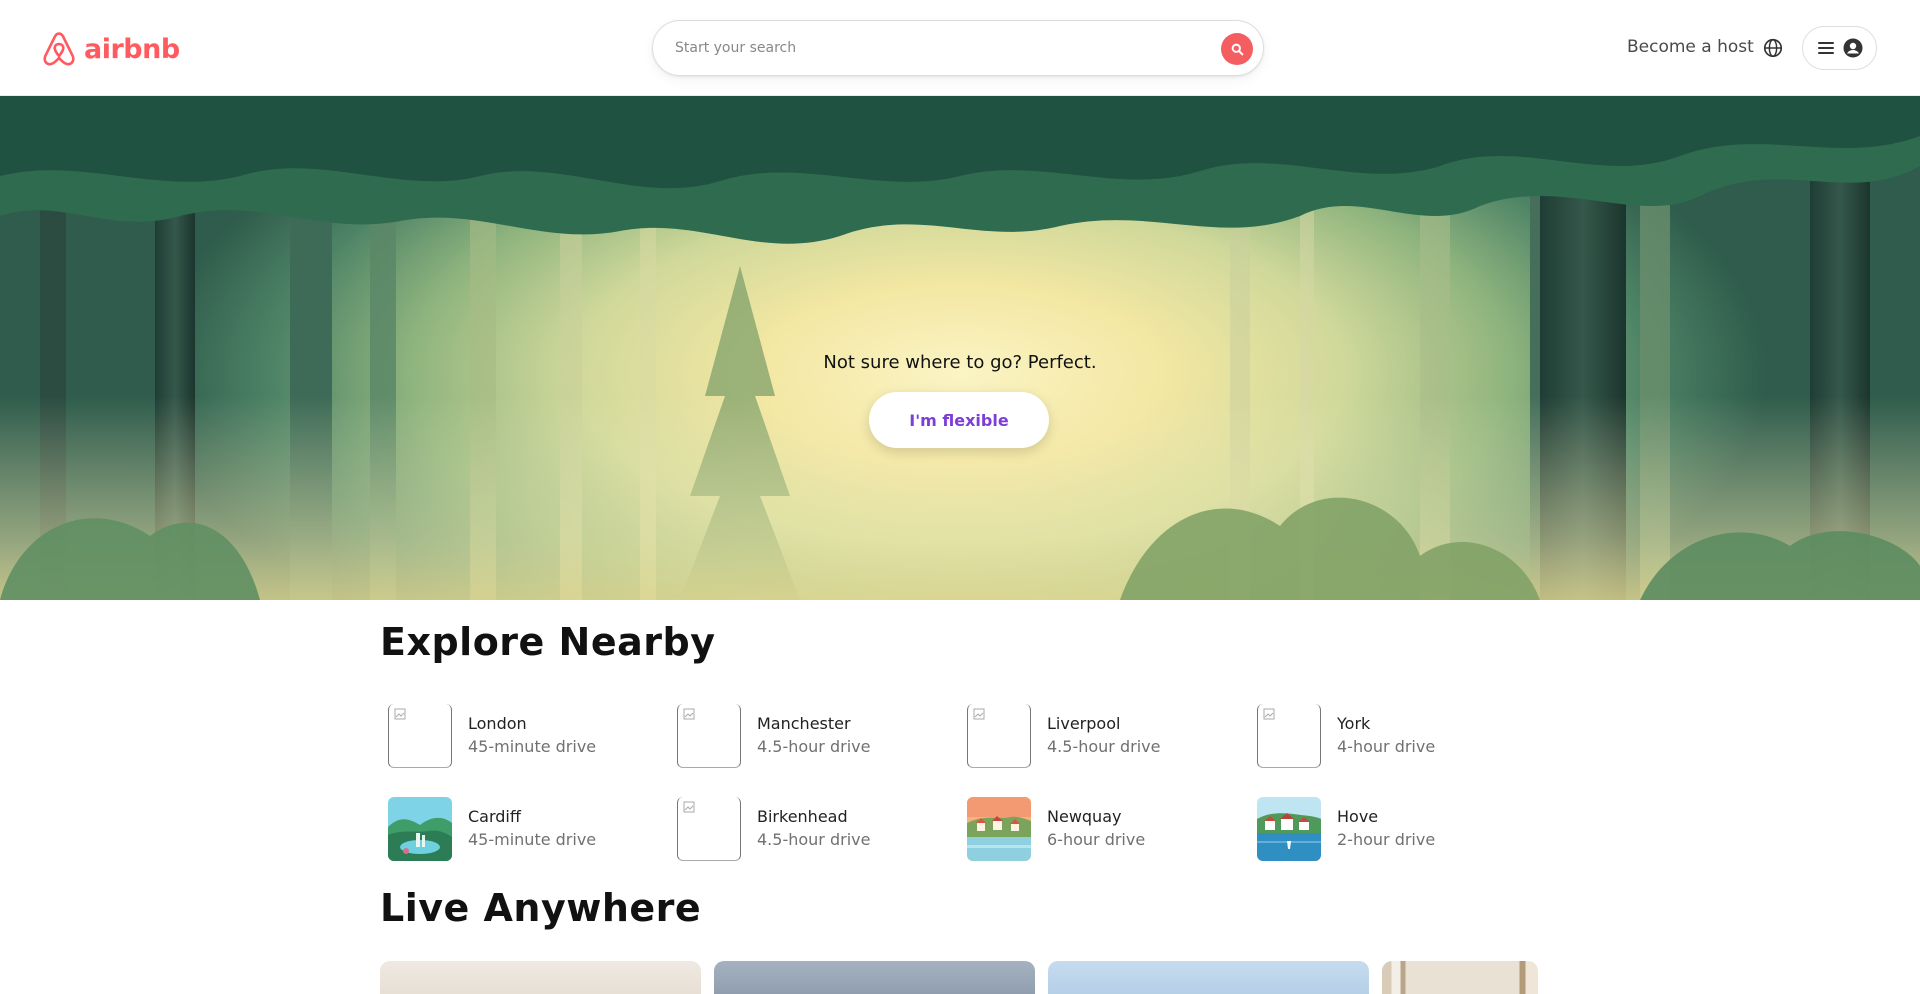  What do you see at coordinates (817, 829) in the screenshot?
I see `nearby-item-birkenhead: Birkenhead 4.5-hour drive` at bounding box center [817, 829].